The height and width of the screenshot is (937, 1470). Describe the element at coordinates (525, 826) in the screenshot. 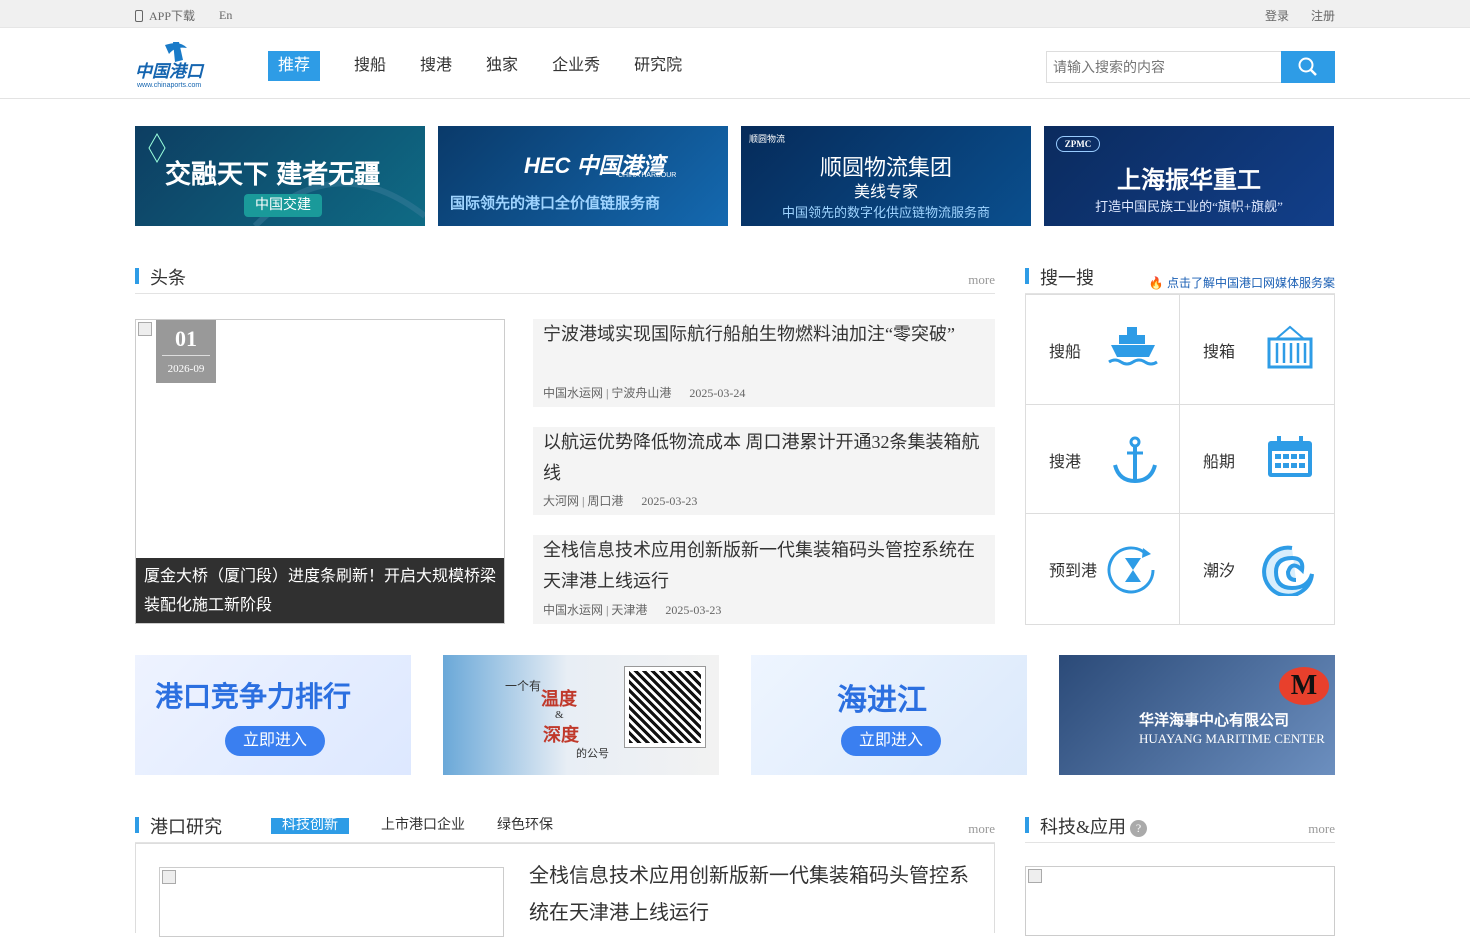

I see `tab-green: 绿色环保` at that location.